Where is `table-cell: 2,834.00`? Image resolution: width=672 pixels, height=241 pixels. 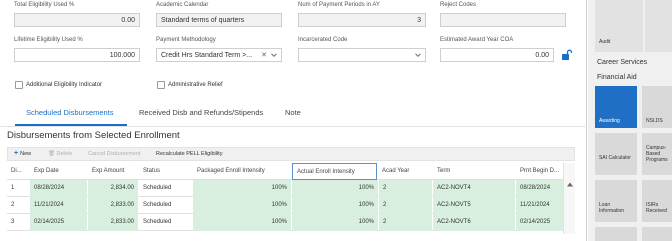
table-cell: 2,834.00 is located at coordinates (113, 188).